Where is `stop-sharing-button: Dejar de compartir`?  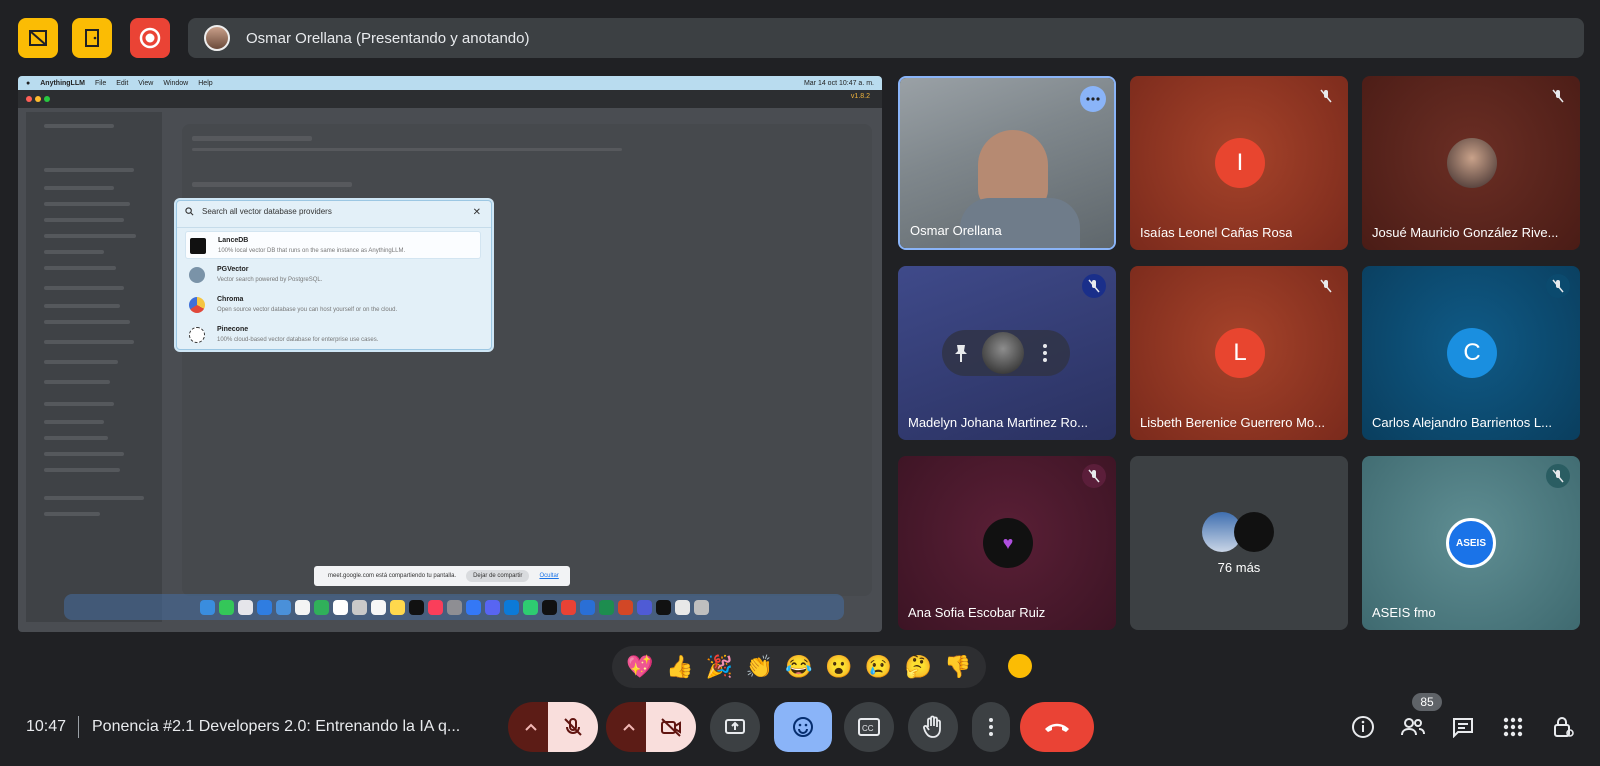 stop-sharing-button: Dejar de compartir is located at coordinates (498, 576).